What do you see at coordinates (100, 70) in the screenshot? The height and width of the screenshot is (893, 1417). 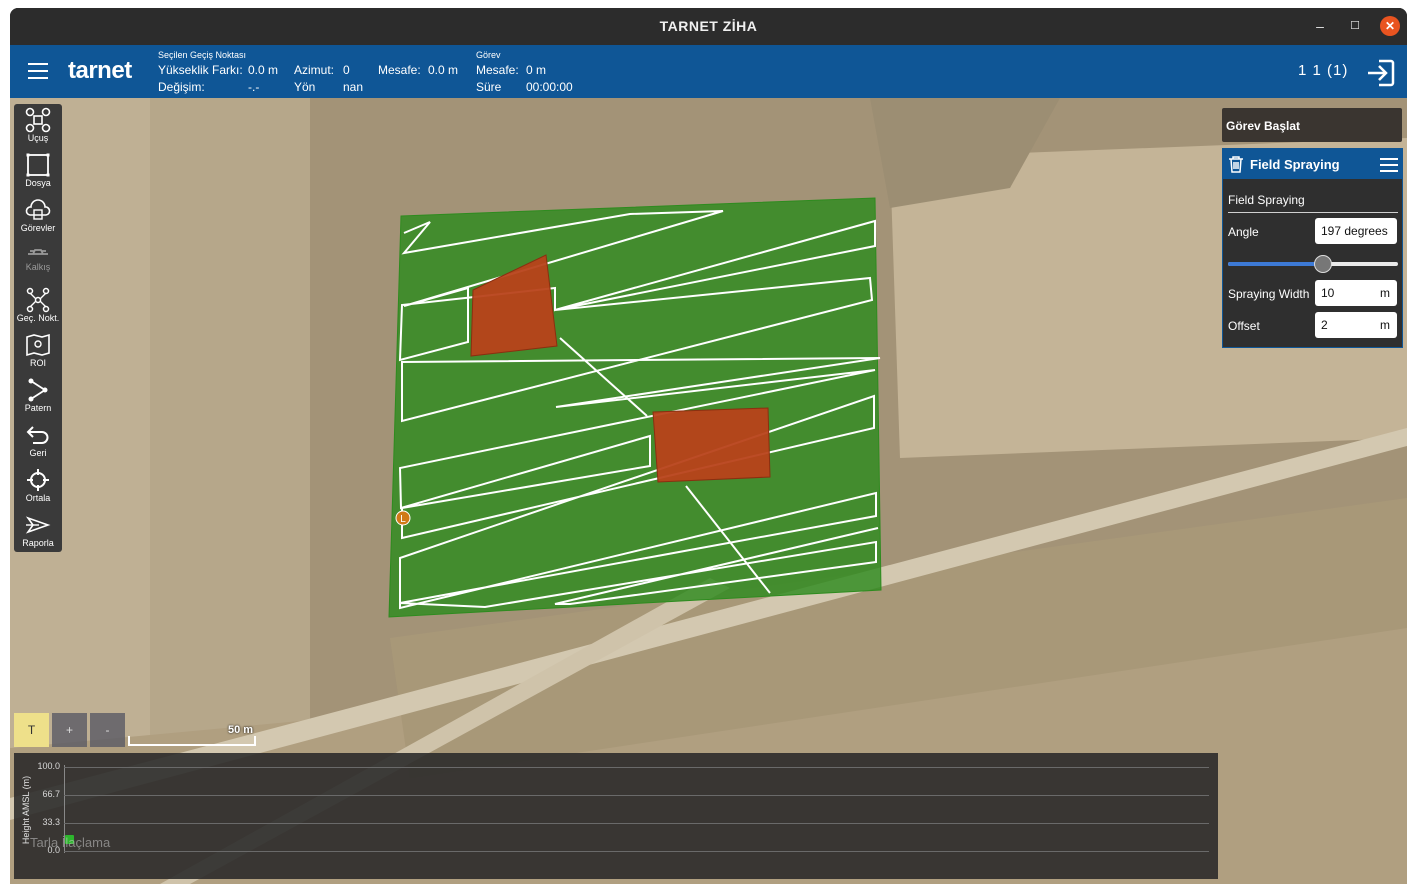 I see `app-logo: tarnet` at bounding box center [100, 70].